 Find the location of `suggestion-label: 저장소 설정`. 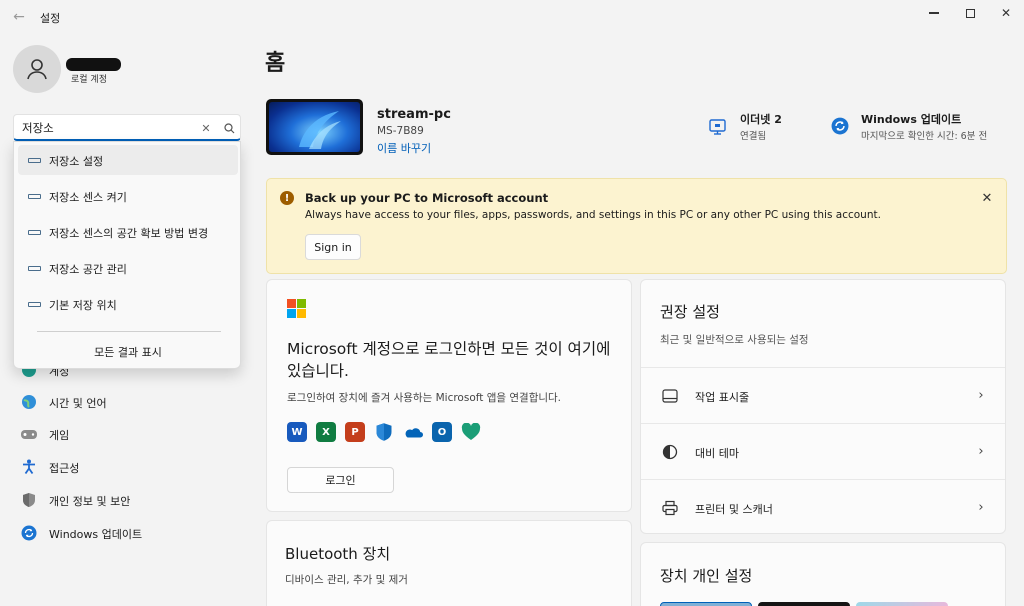

suggestion-label: 저장소 설정 is located at coordinates (76, 161).